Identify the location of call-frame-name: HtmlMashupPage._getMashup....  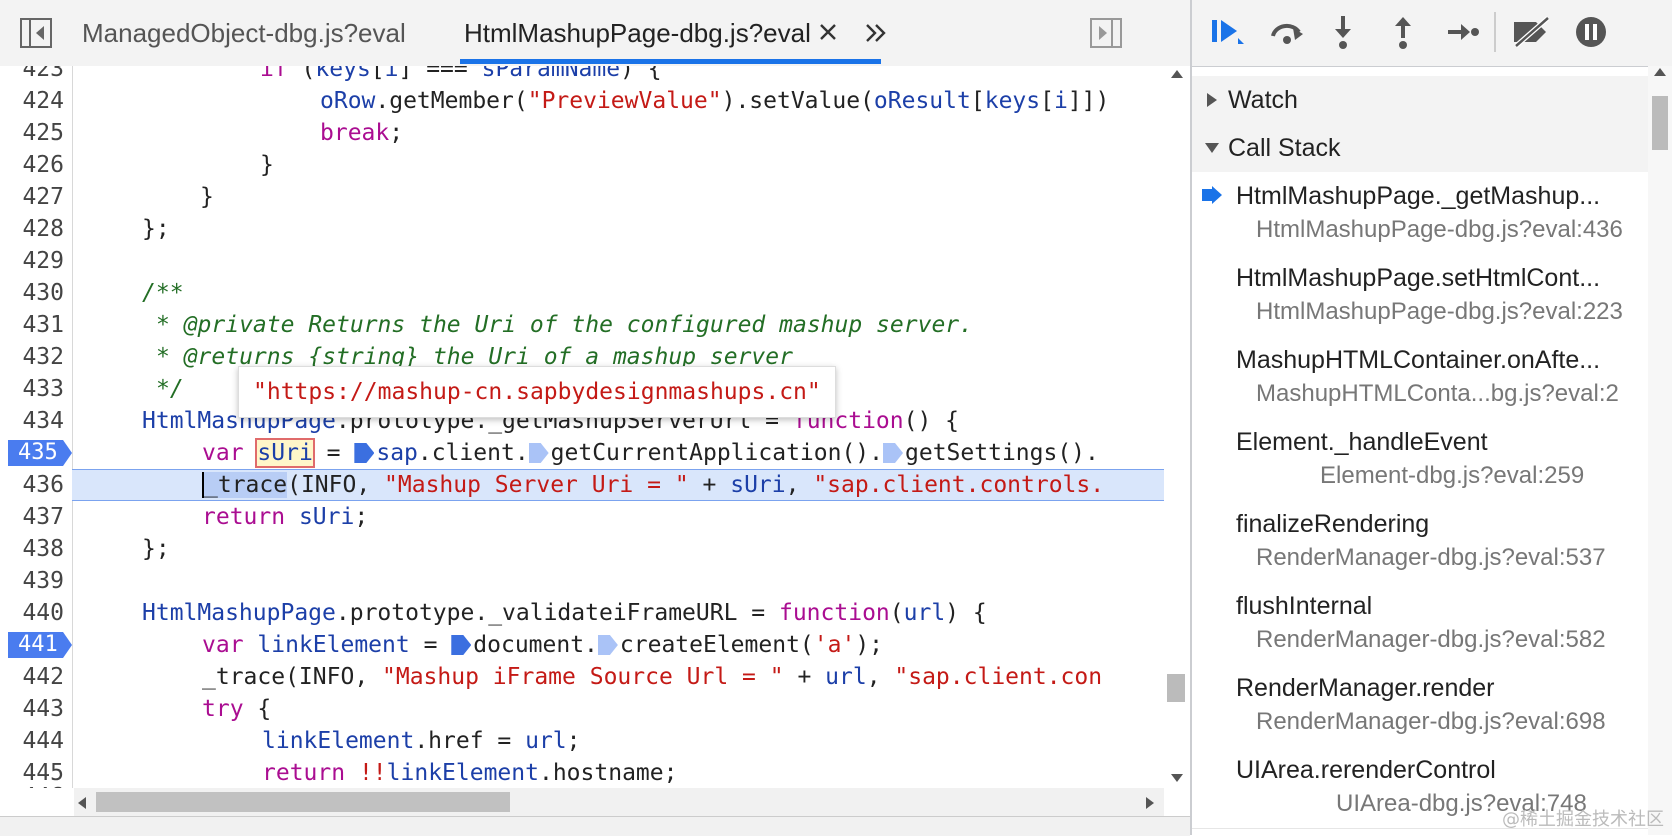
(1418, 196).